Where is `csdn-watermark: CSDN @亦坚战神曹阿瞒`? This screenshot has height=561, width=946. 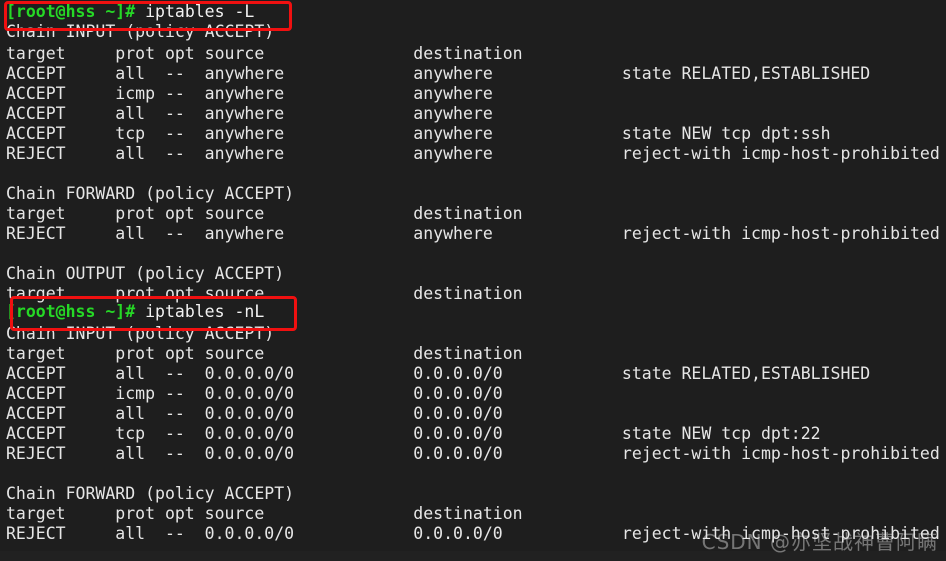
csdn-watermark: CSDN @亦坚战神曹阿瞒 is located at coordinates (819, 542).